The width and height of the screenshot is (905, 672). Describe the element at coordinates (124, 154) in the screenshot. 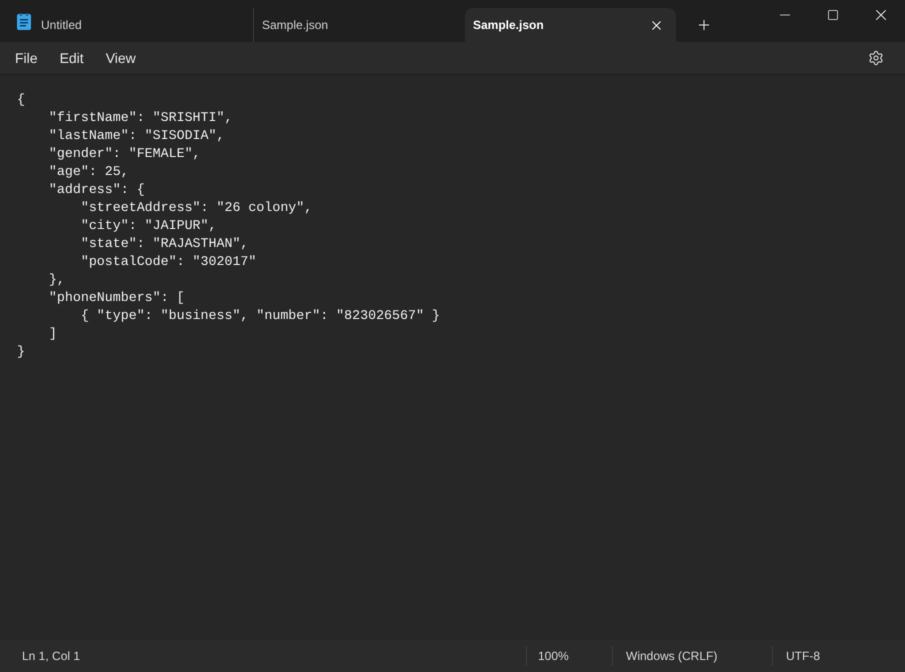

I see `code-line: "gender": "FEMALE",` at that location.